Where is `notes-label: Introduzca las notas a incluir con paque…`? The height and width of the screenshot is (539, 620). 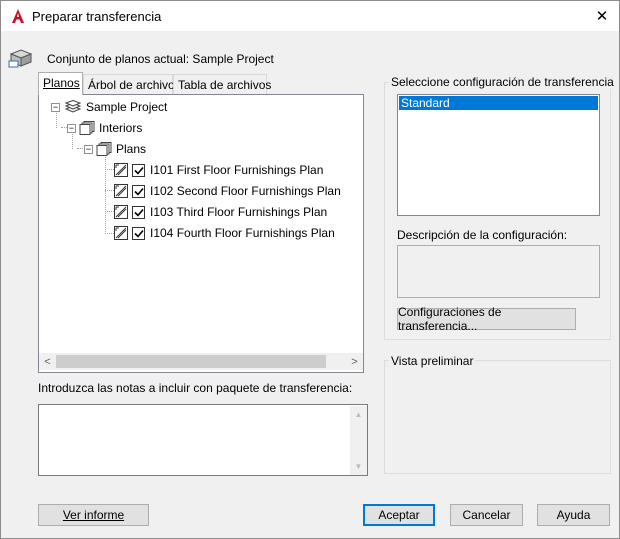 notes-label: Introduzca las notas a incluir con paque… is located at coordinates (195, 388).